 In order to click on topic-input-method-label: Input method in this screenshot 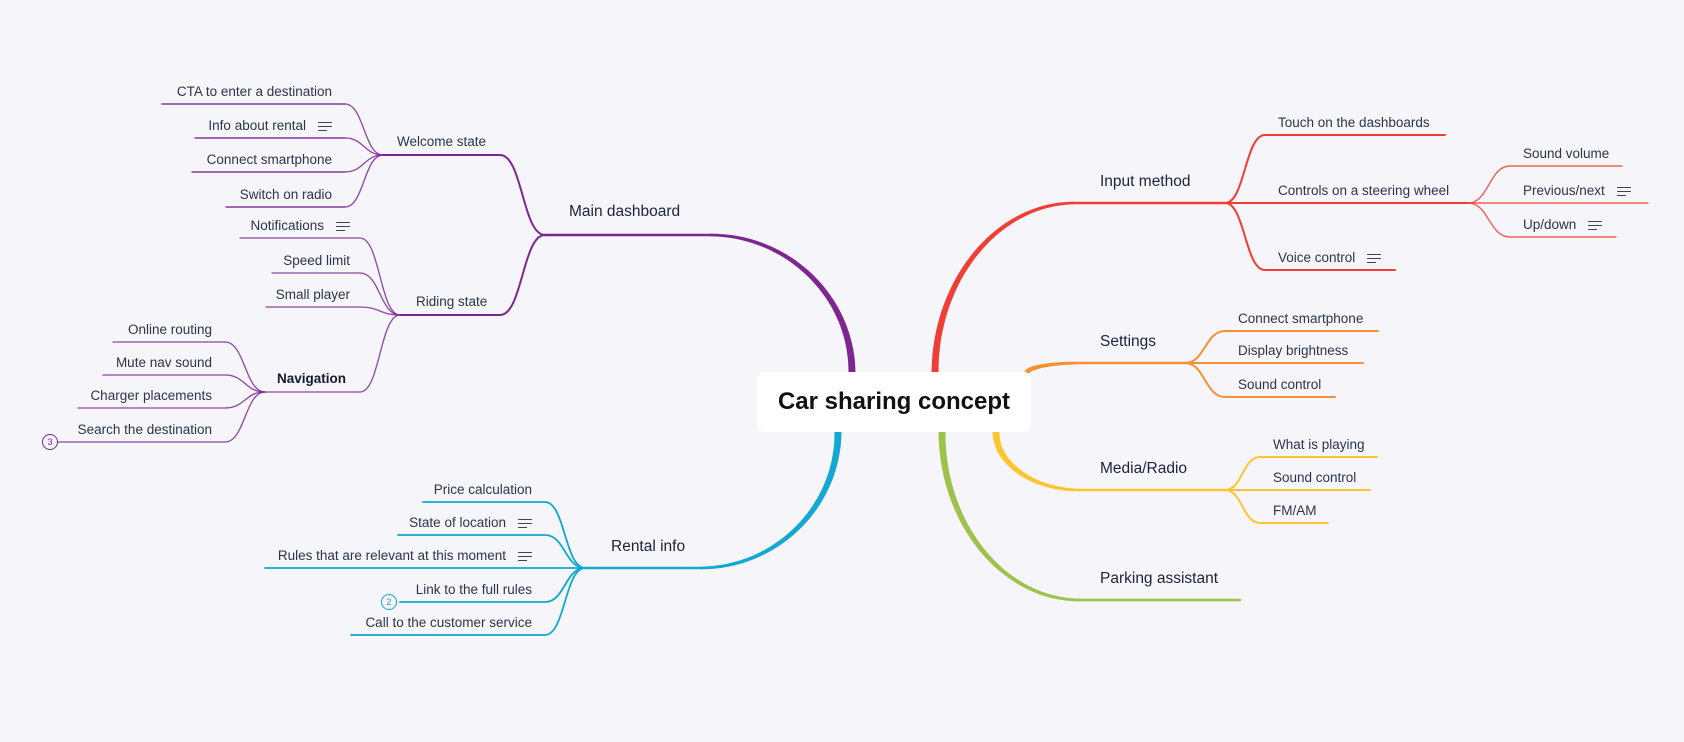, I will do `click(1145, 181)`.